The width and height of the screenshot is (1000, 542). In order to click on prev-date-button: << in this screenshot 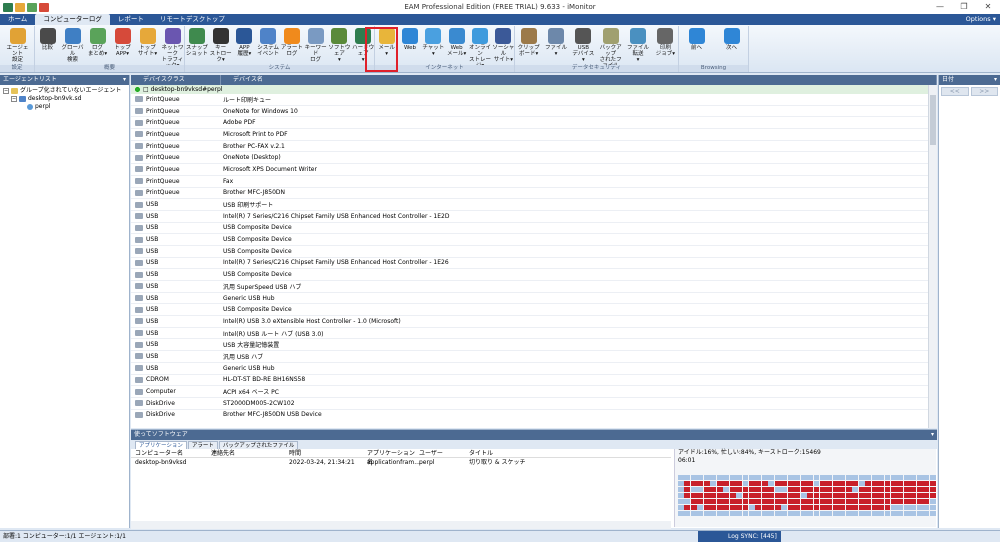, I will do `click(955, 91)`.